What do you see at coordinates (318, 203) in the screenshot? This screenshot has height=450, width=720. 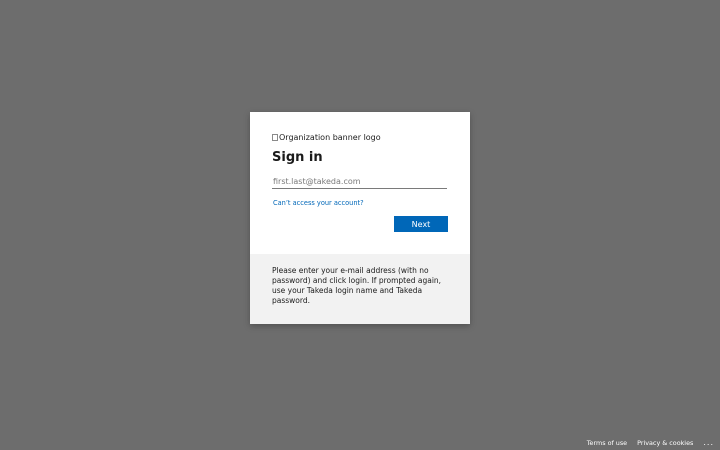 I see `cant-access-account-link: Can’t access your account?` at bounding box center [318, 203].